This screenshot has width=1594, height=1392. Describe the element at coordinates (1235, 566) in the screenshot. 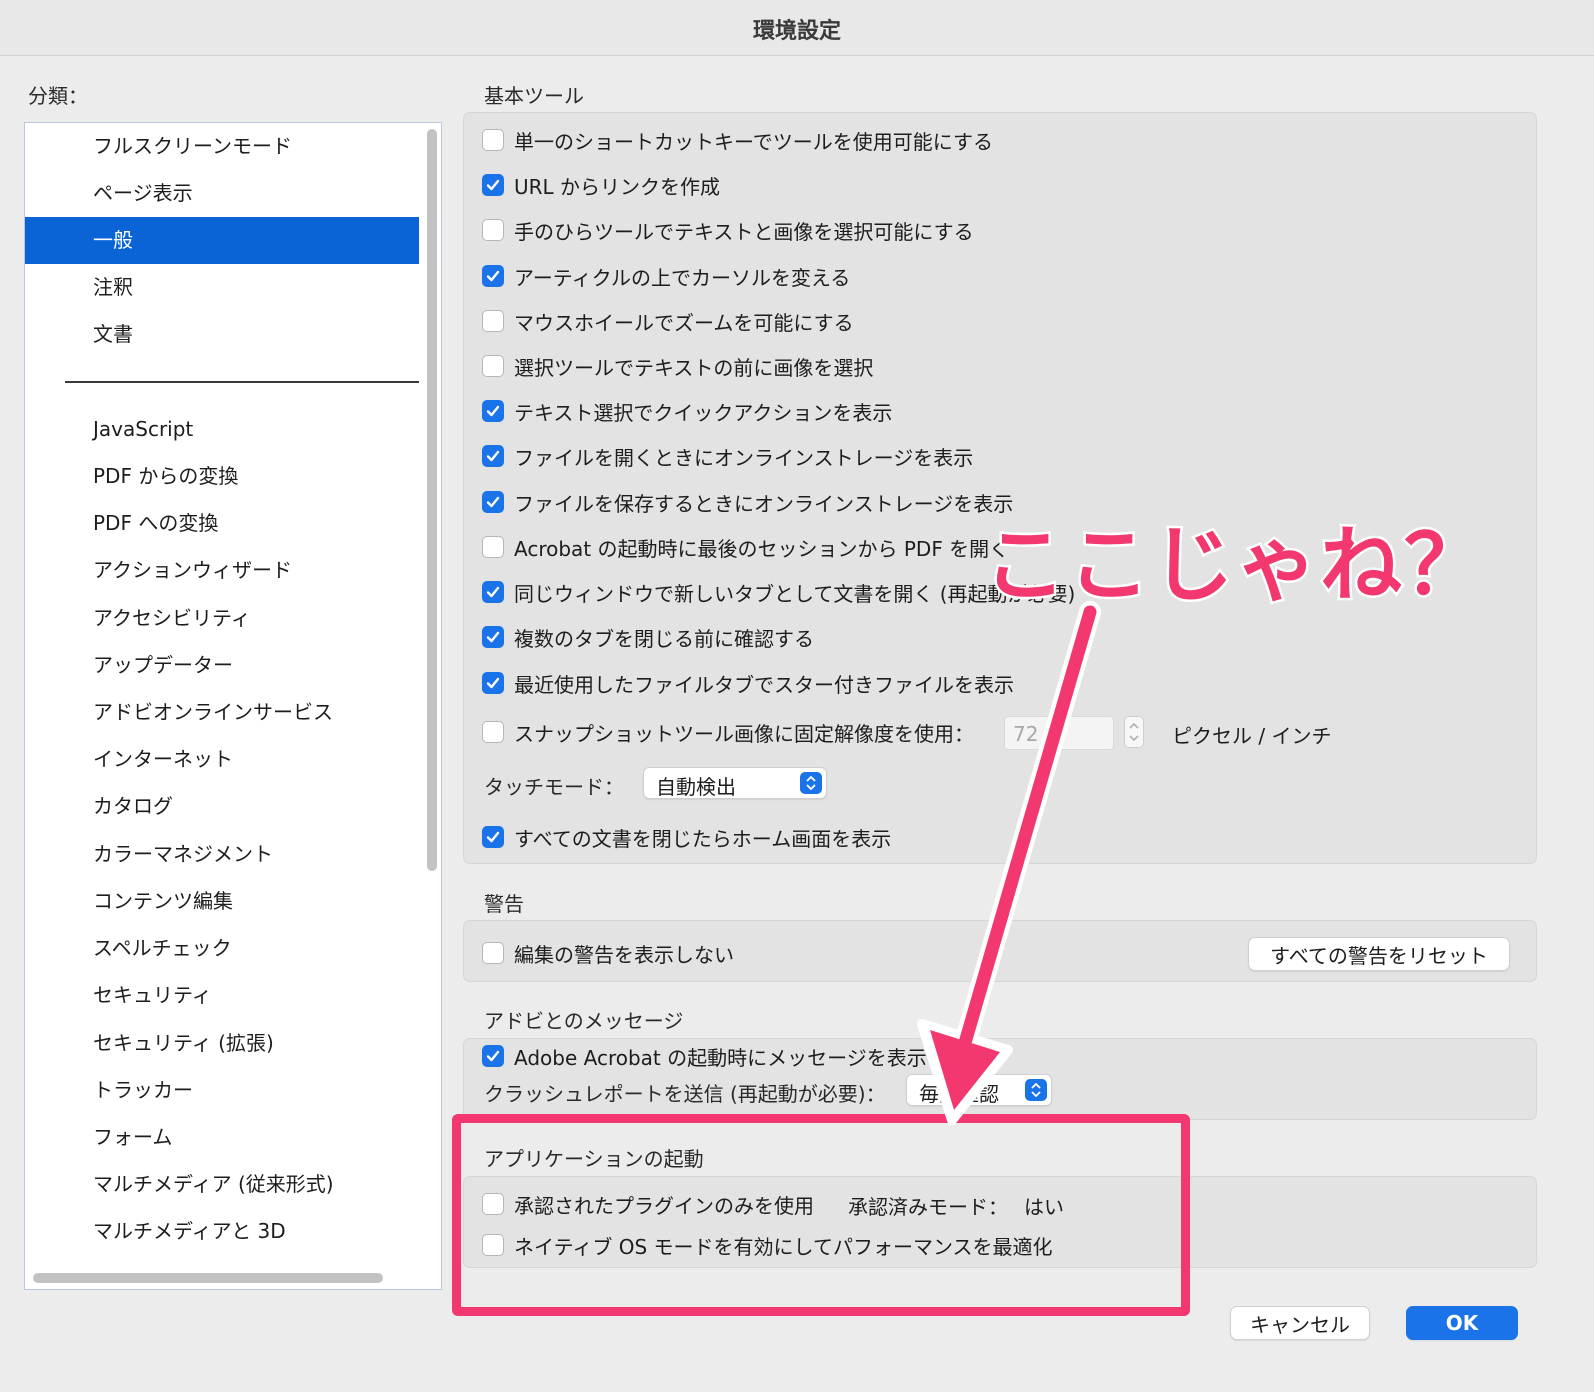

I see `annotation-text: ここじゃね？` at that location.